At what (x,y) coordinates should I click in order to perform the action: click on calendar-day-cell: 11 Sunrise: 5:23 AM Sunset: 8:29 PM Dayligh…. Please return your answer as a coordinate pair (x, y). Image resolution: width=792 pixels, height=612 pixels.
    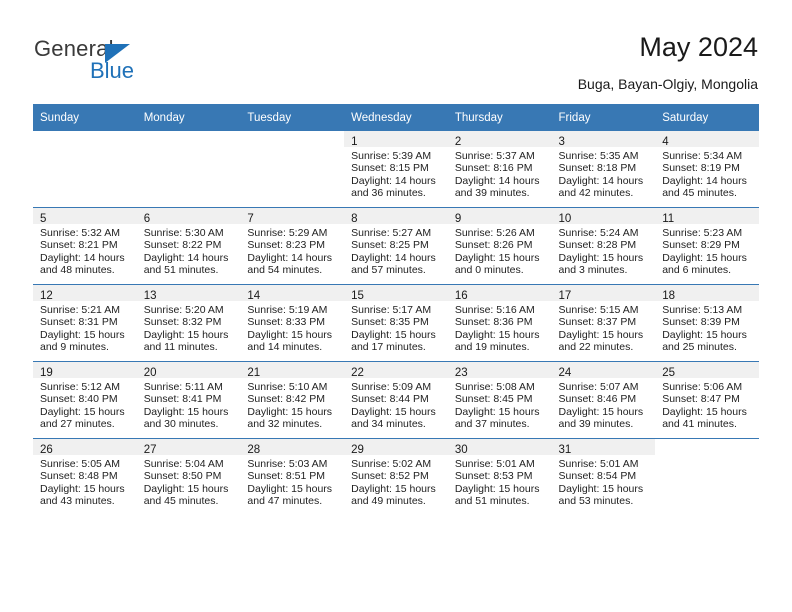
    Looking at the image, I should click on (707, 246).